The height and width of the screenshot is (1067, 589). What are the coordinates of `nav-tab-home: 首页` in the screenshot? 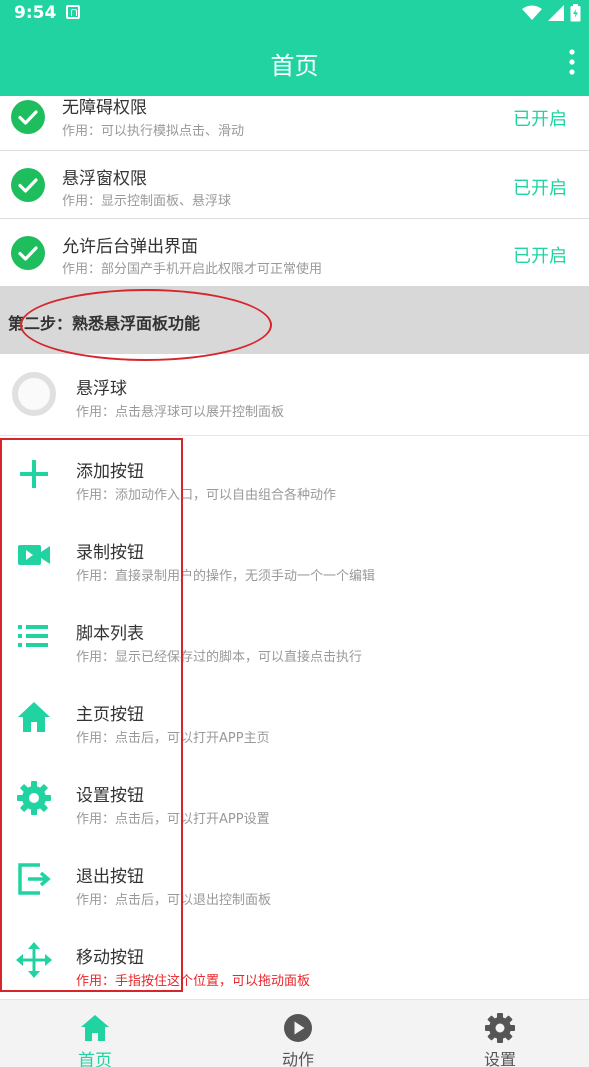 It's located at (95, 1033).